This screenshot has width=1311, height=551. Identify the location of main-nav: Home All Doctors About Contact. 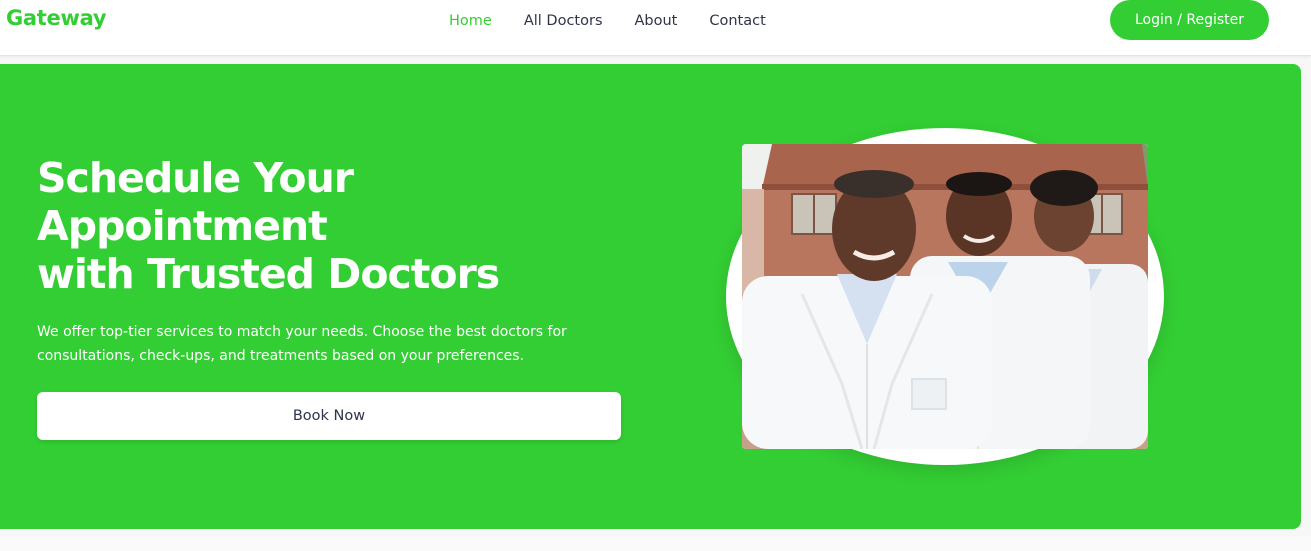
(623, 21).